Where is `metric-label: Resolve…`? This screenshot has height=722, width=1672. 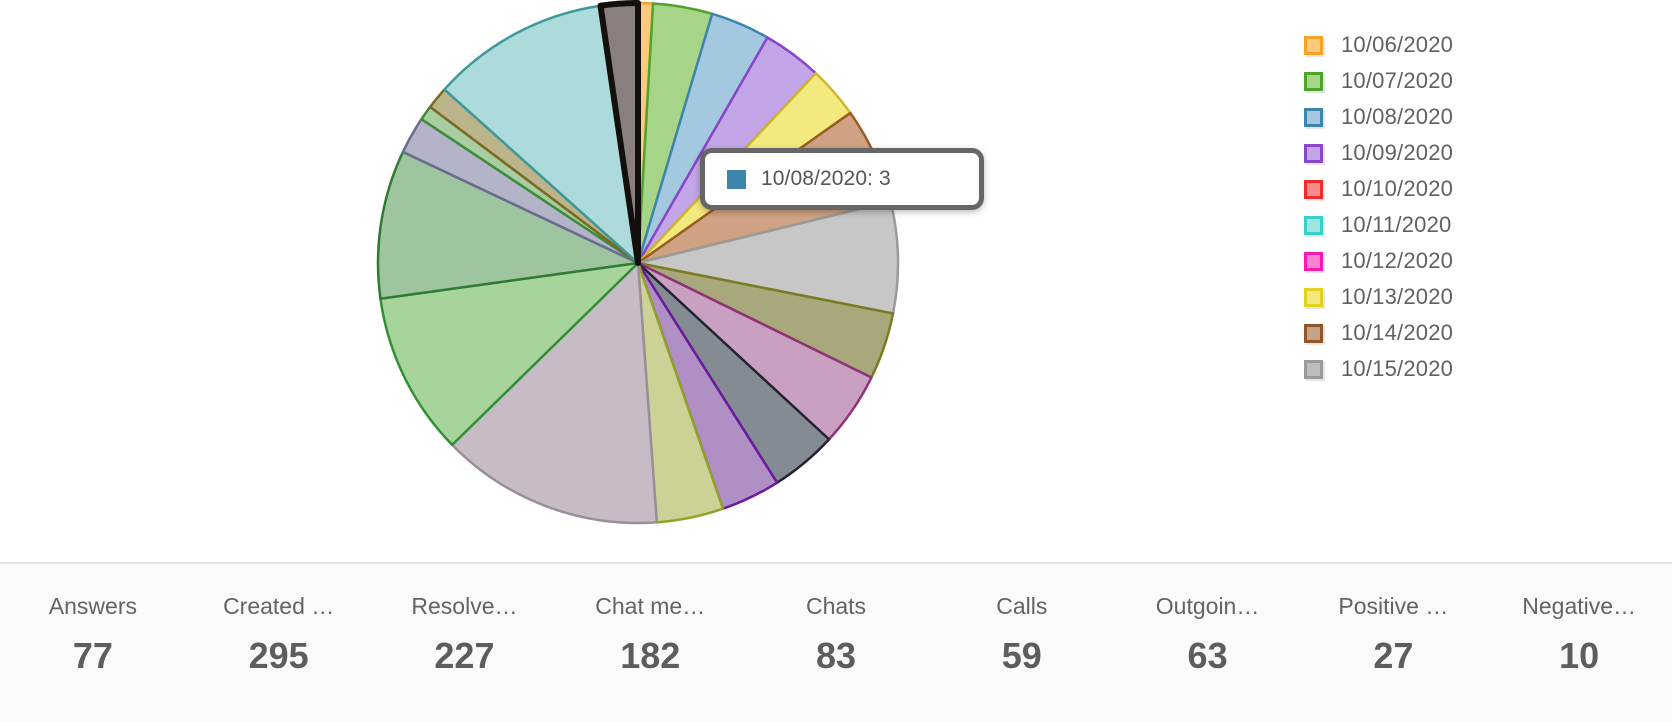 metric-label: Resolve… is located at coordinates (464, 606).